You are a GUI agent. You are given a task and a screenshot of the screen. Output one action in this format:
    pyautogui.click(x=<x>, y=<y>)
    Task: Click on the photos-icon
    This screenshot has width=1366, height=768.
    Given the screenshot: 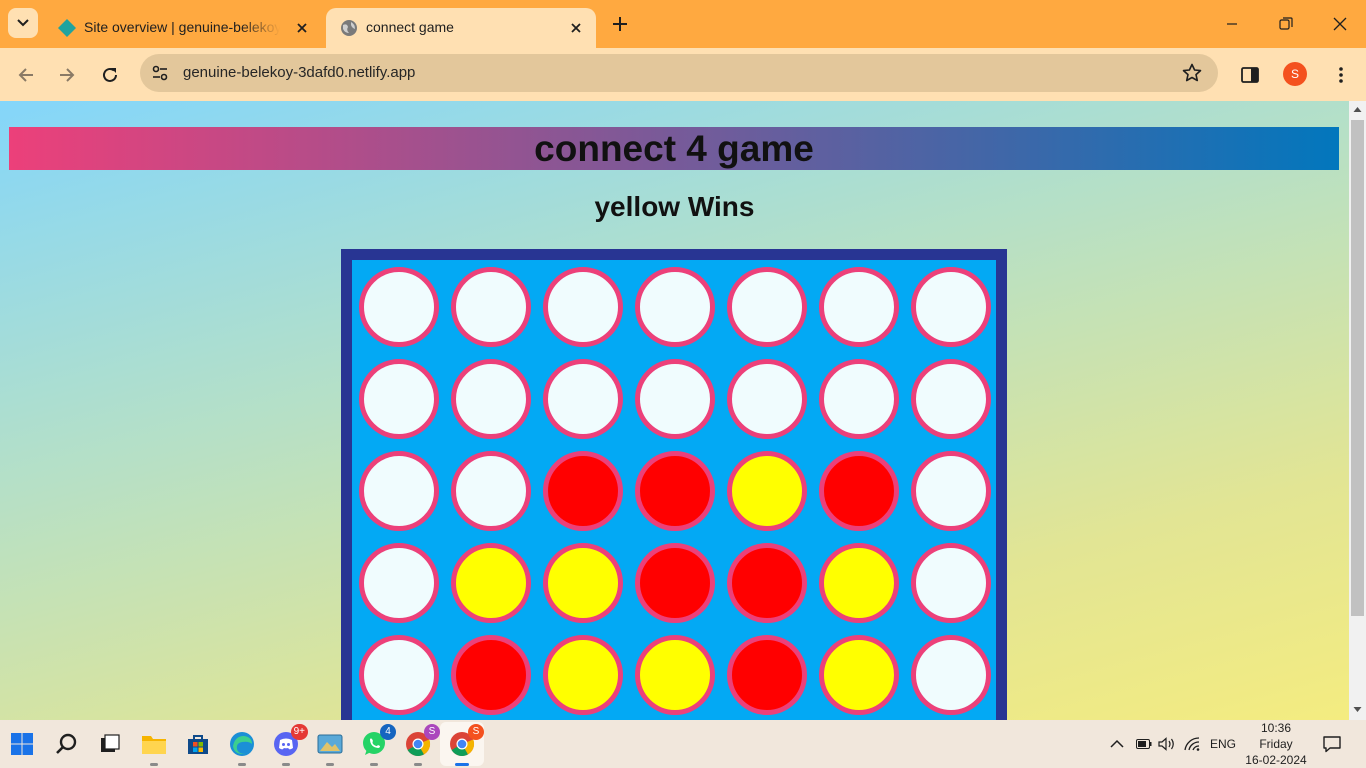 What is the action you would take?
    pyautogui.click(x=330, y=744)
    